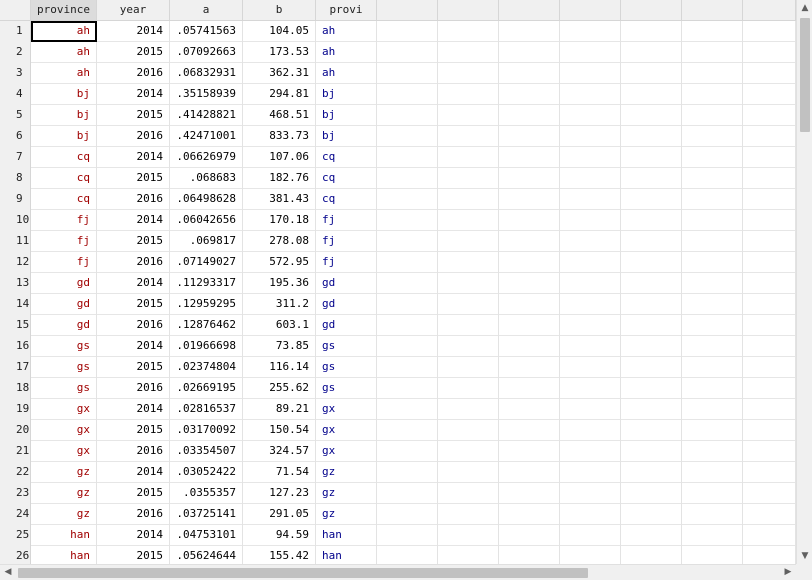 Image resolution: width=812 pixels, height=581 pixels. What do you see at coordinates (206, 430) in the screenshot?
I see `cell-a: .03170092` at bounding box center [206, 430].